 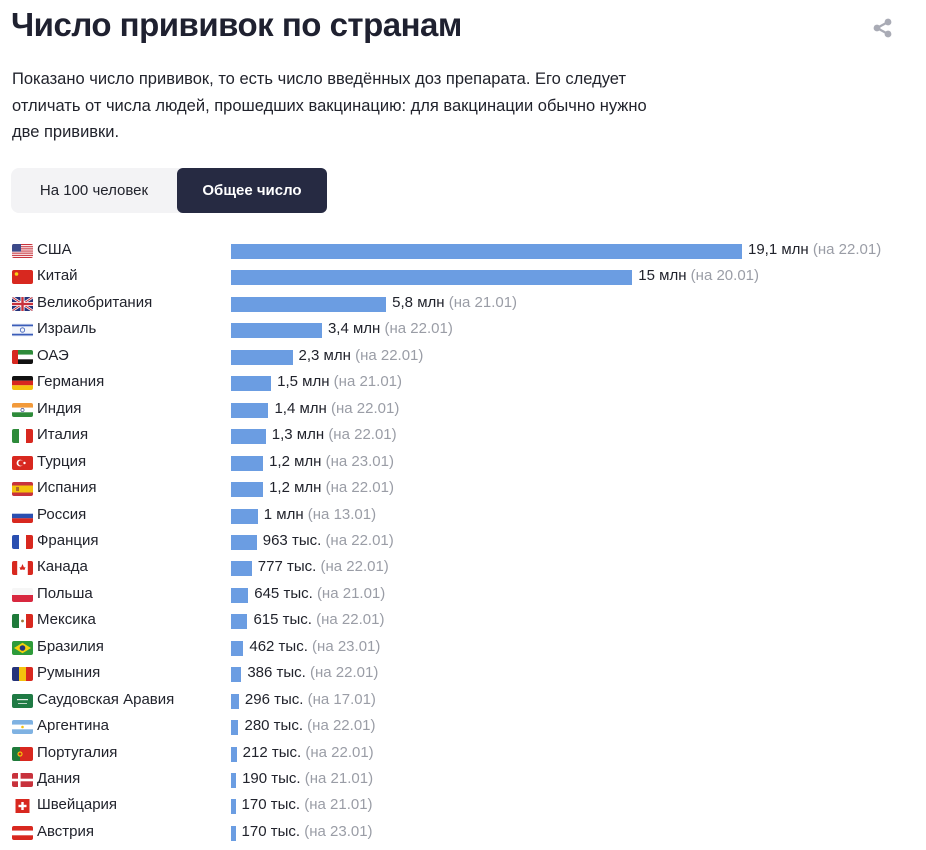 What do you see at coordinates (67, 488) in the screenshot?
I see `country-label: Испания` at bounding box center [67, 488].